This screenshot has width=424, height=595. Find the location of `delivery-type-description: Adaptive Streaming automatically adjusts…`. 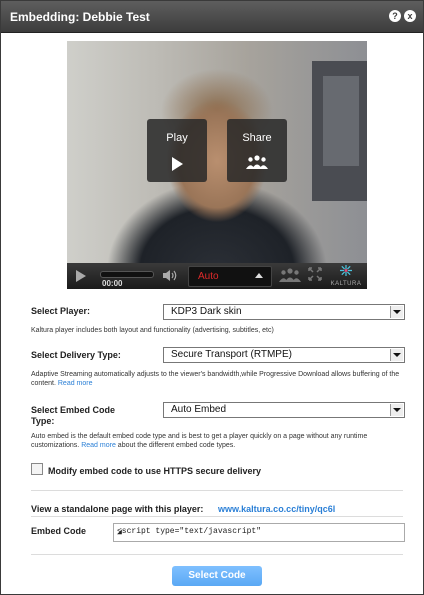

delivery-type-description: Adaptive Streaming automatically adjusts… is located at coordinates (216, 379).